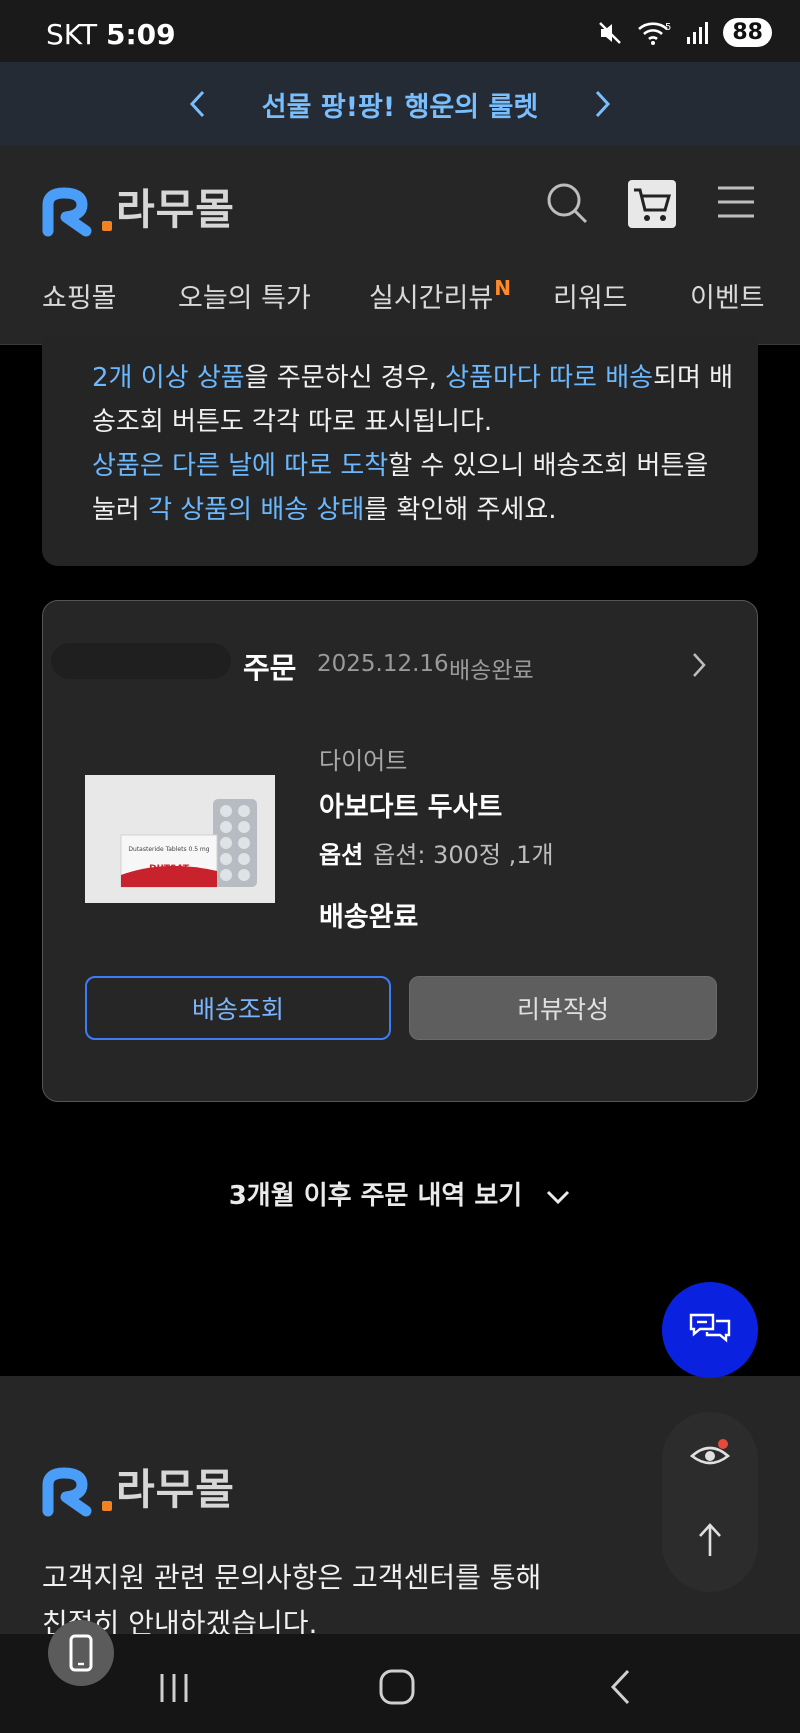 The image size is (800, 1733). What do you see at coordinates (460, 510) in the screenshot?
I see `notice-text: 를 확인해 주세요.` at bounding box center [460, 510].